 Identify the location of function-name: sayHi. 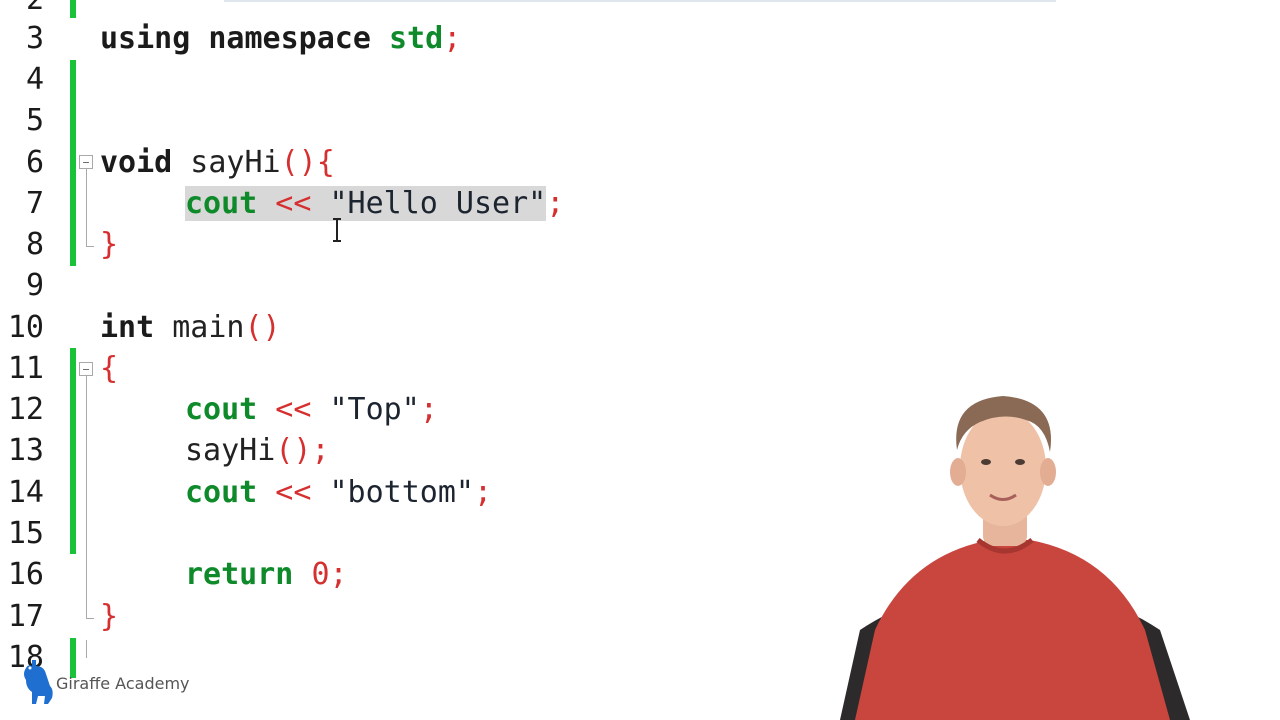
(226, 162).